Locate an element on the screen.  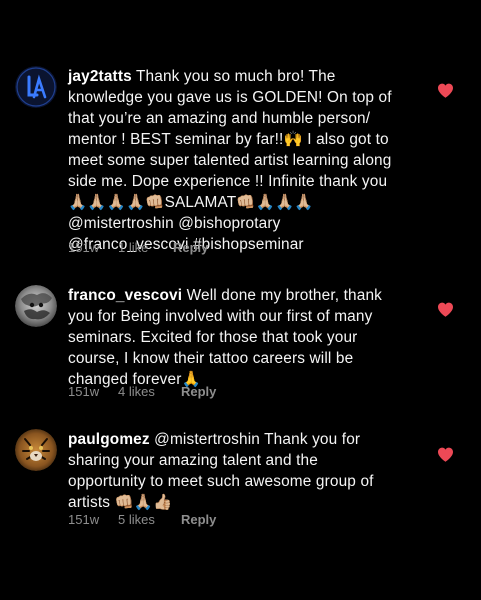
comment-meta: 151w 1 like Reply is located at coordinates (138, 247).